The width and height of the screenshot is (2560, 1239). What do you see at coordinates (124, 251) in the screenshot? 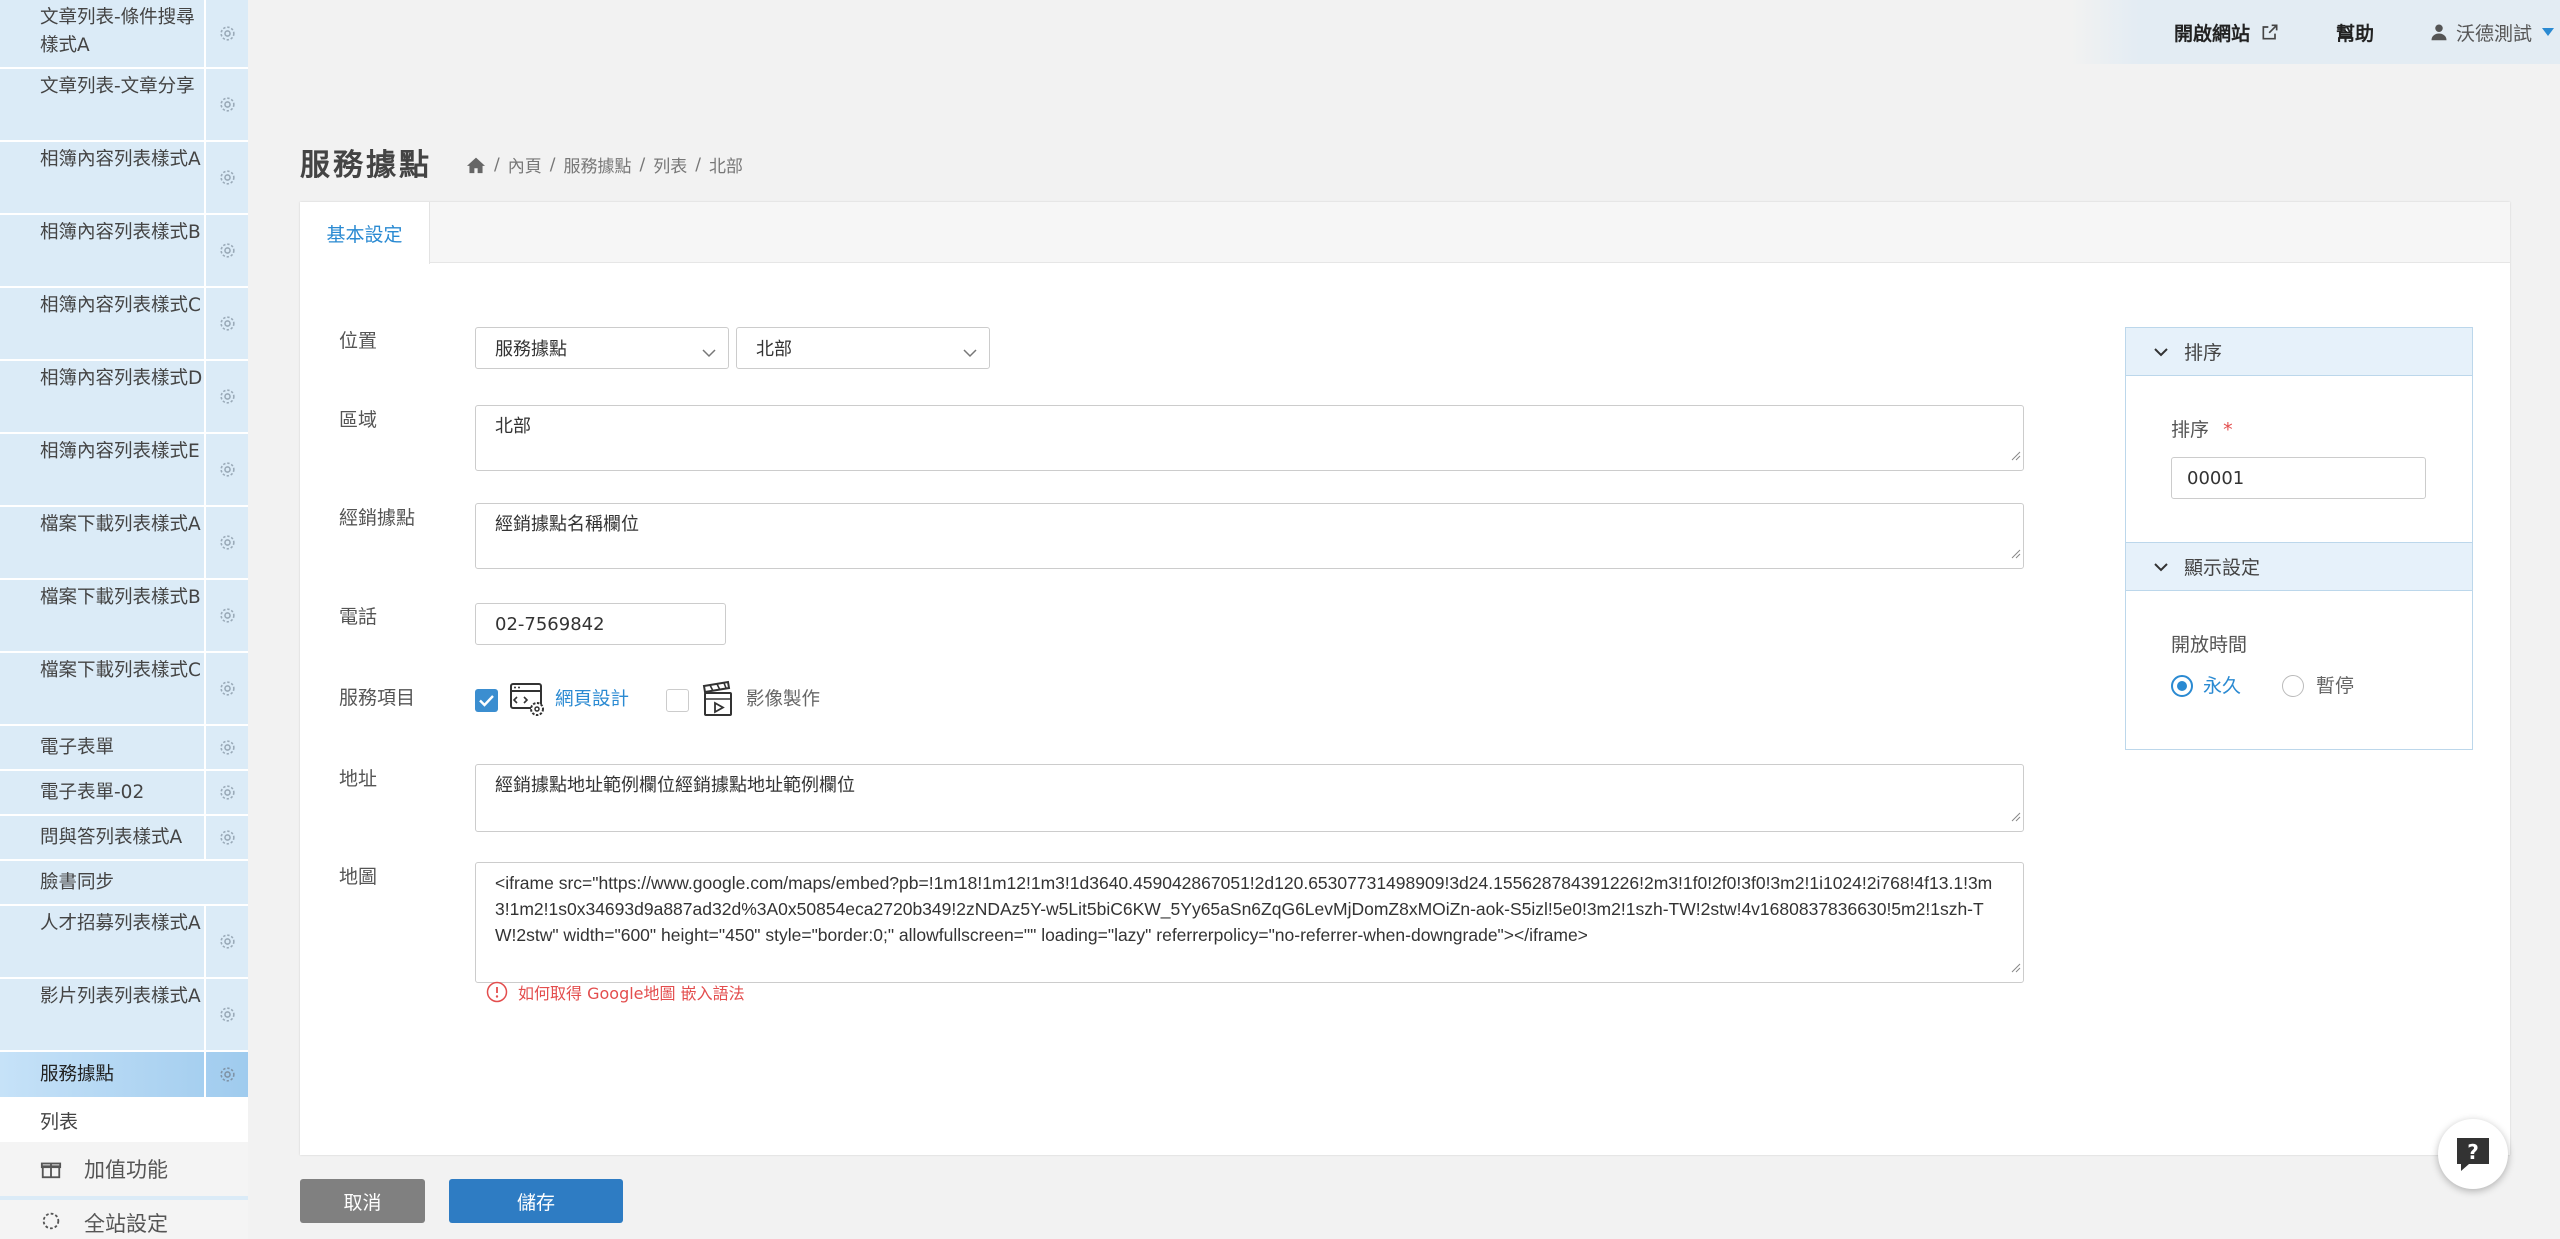
I see `sidebar-item: 相簿內容列表樣式B` at bounding box center [124, 251].